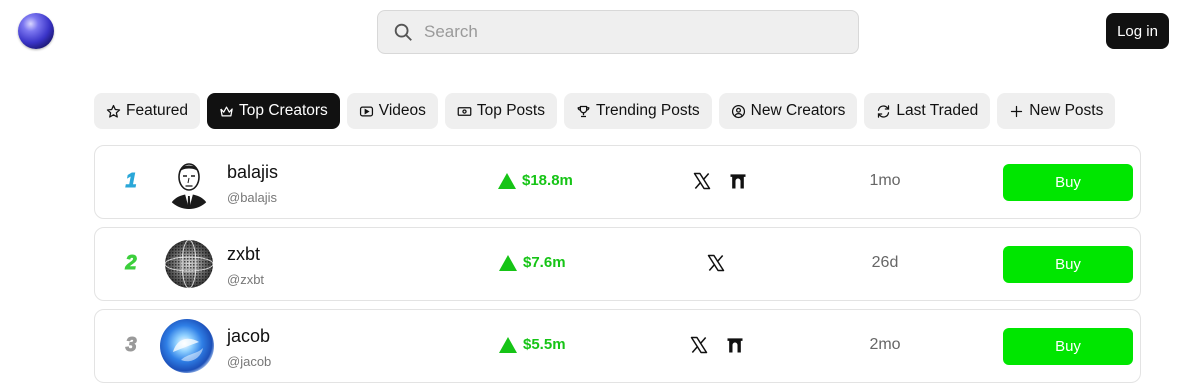  I want to click on trophy-icon, so click(583, 111).